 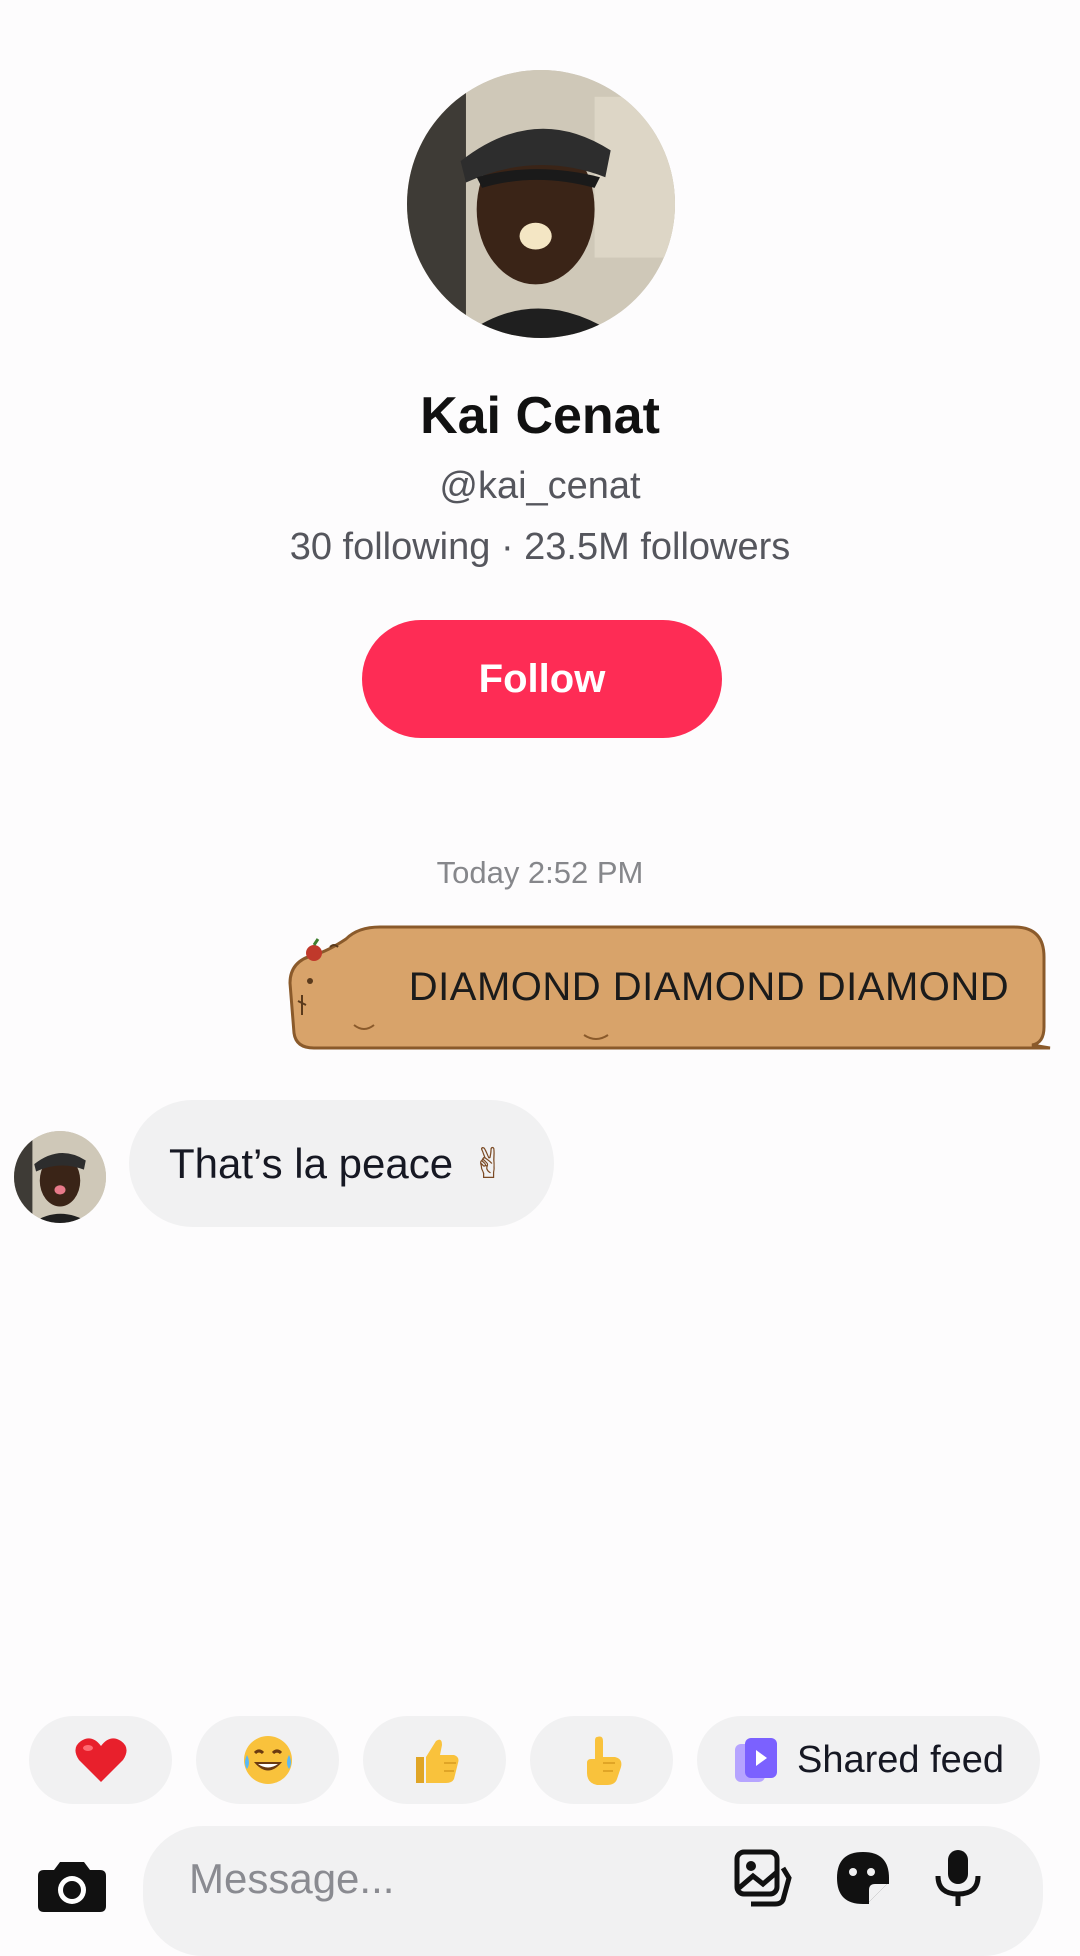 I want to click on message-field, so click(x=593, y=1891).